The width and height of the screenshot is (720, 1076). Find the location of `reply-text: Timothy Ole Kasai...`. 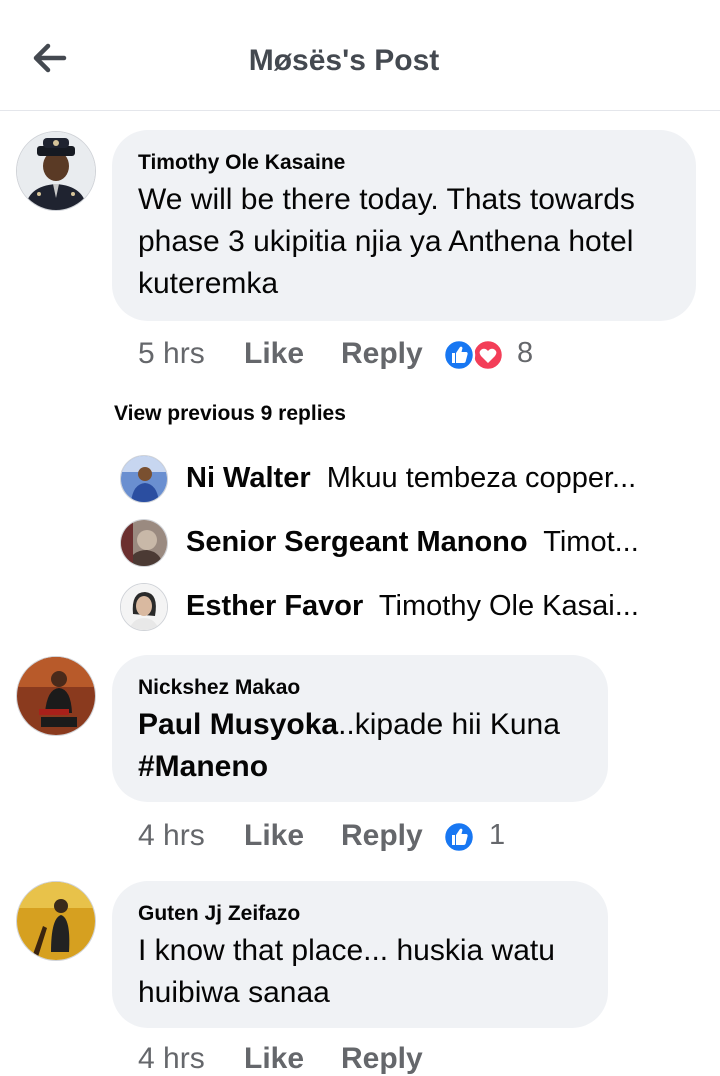

reply-text: Timothy Ole Kasai... is located at coordinates (508, 606).